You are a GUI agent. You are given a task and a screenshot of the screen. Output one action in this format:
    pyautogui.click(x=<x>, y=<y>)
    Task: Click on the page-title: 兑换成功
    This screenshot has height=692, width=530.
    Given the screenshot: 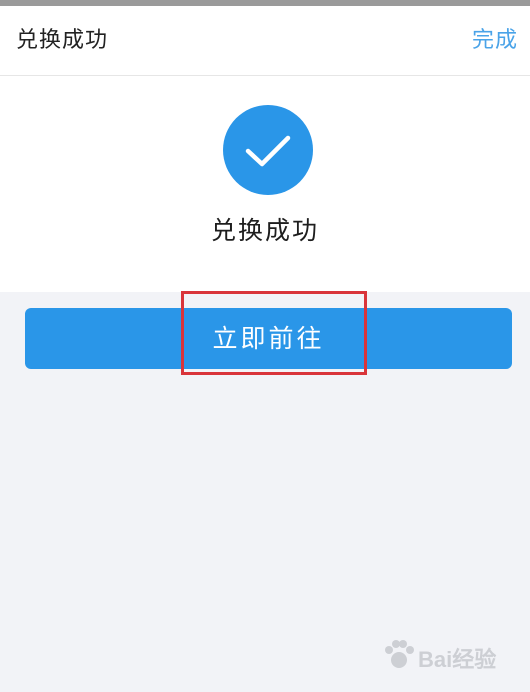 What is the action you would take?
    pyautogui.click(x=62, y=40)
    